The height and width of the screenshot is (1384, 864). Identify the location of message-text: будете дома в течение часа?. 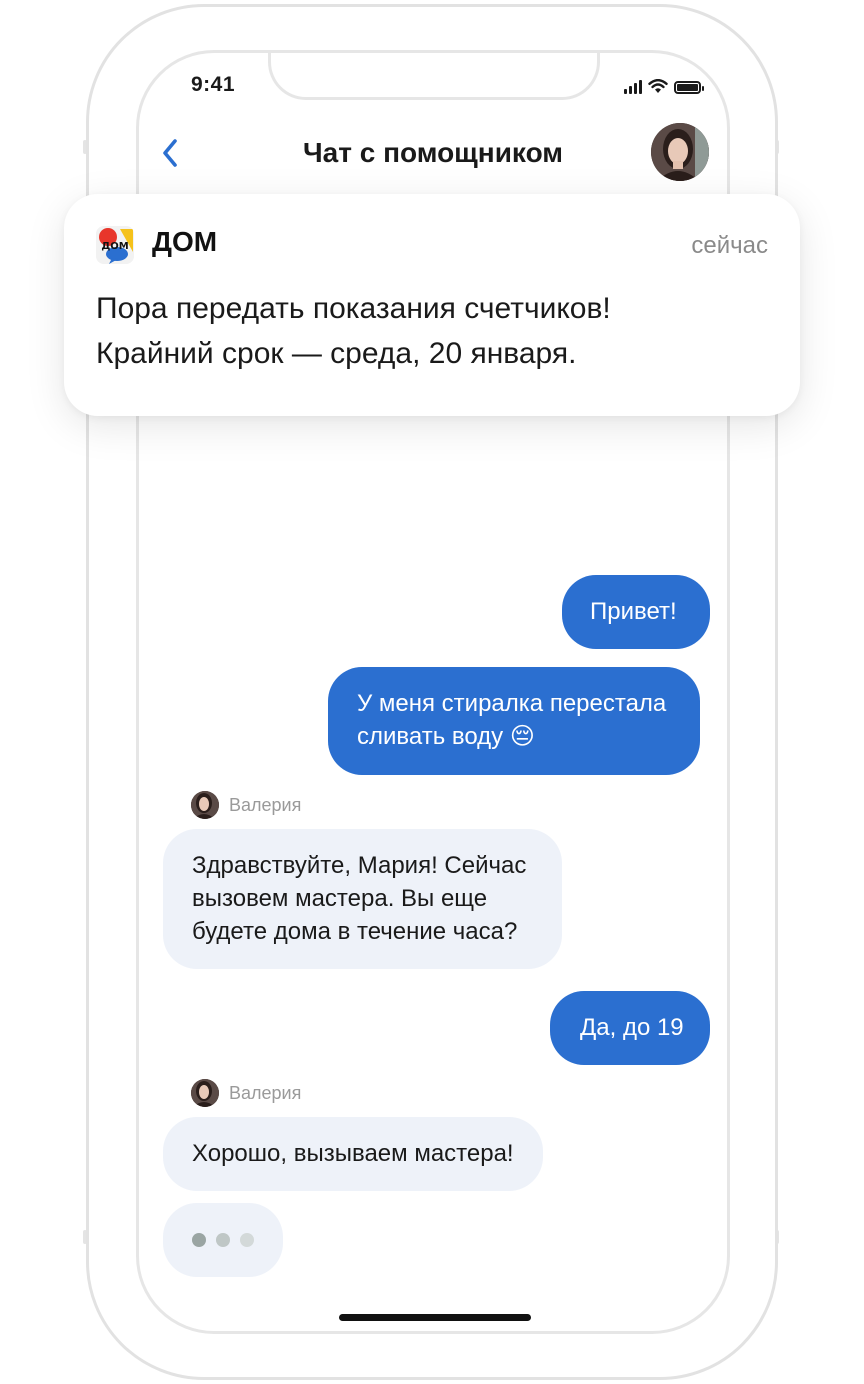
(355, 931).